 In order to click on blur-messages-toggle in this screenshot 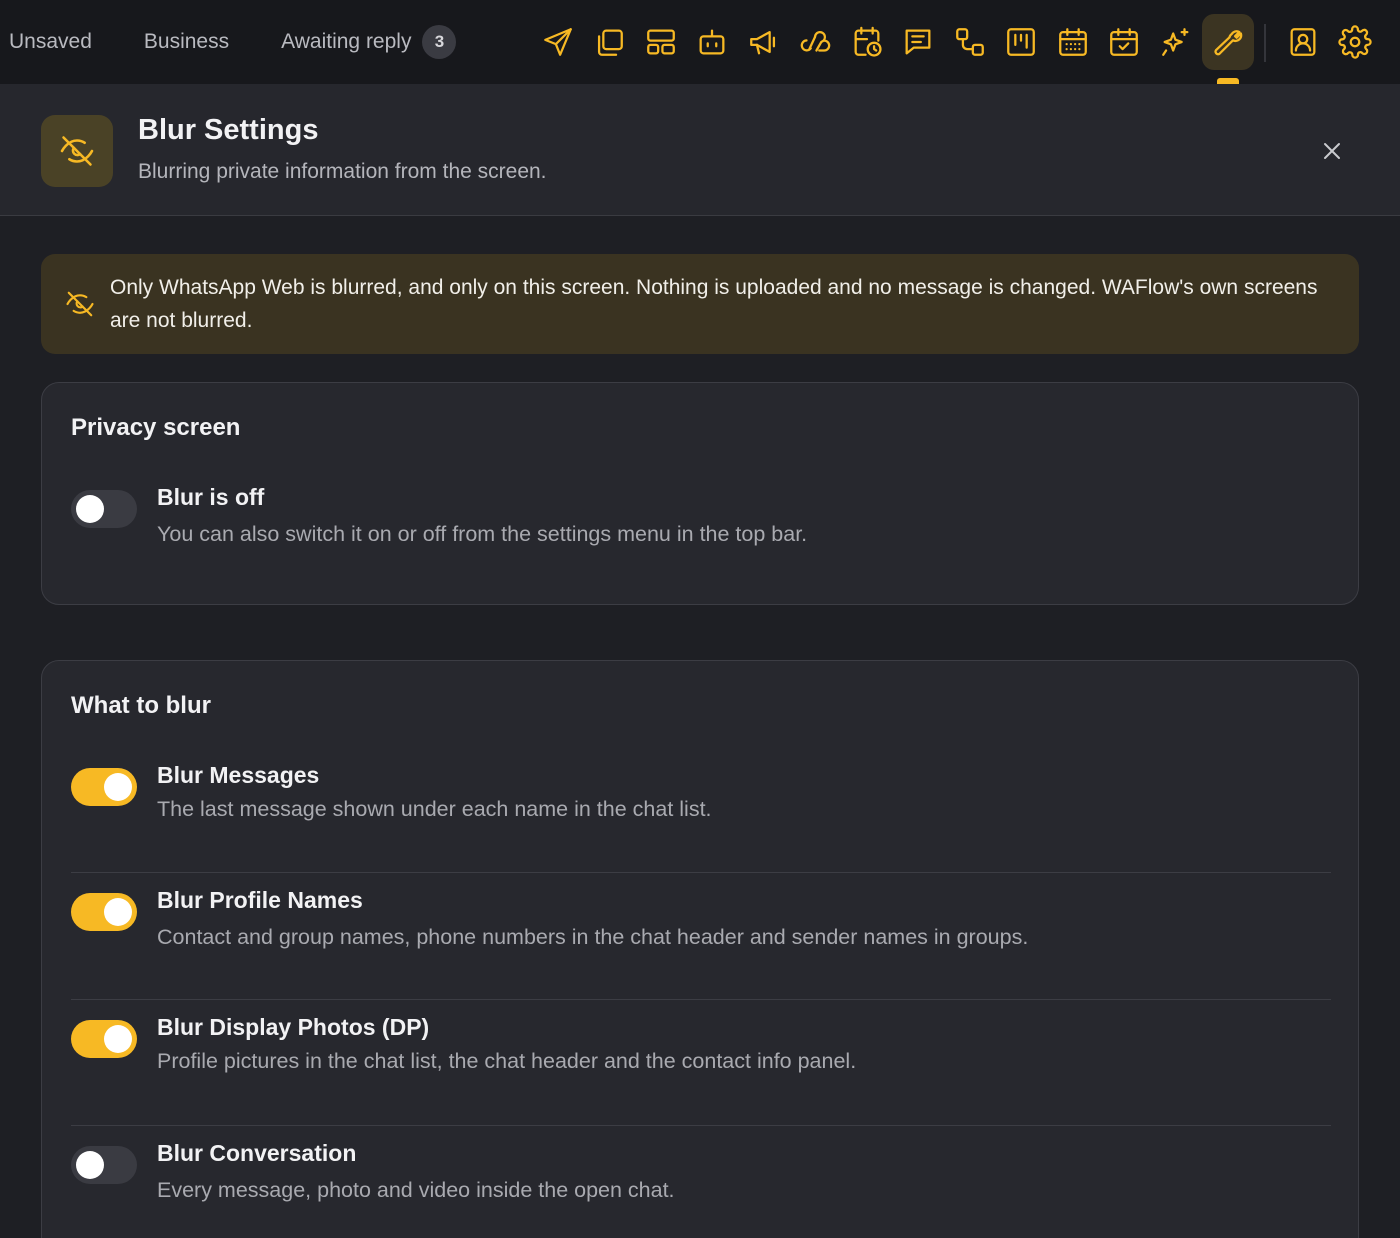, I will do `click(104, 787)`.